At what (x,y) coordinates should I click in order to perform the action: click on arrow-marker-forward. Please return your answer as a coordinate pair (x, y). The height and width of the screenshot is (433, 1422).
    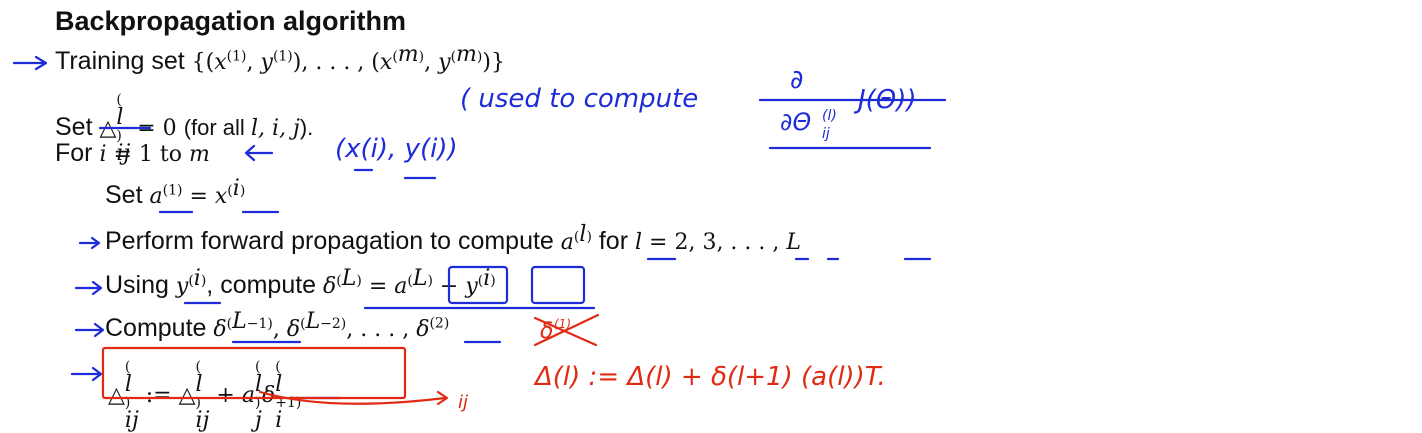
    Looking at the image, I should click on (89, 243).